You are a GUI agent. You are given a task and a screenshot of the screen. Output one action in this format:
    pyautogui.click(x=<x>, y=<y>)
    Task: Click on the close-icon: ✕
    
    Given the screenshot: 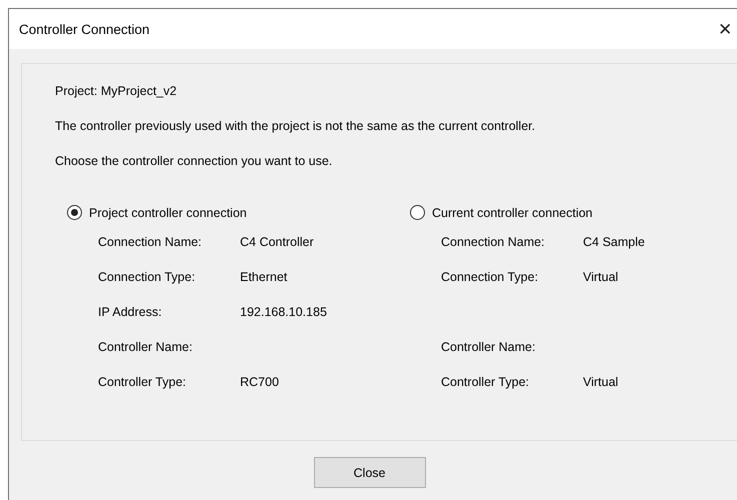 What is the action you would take?
    pyautogui.click(x=727, y=29)
    